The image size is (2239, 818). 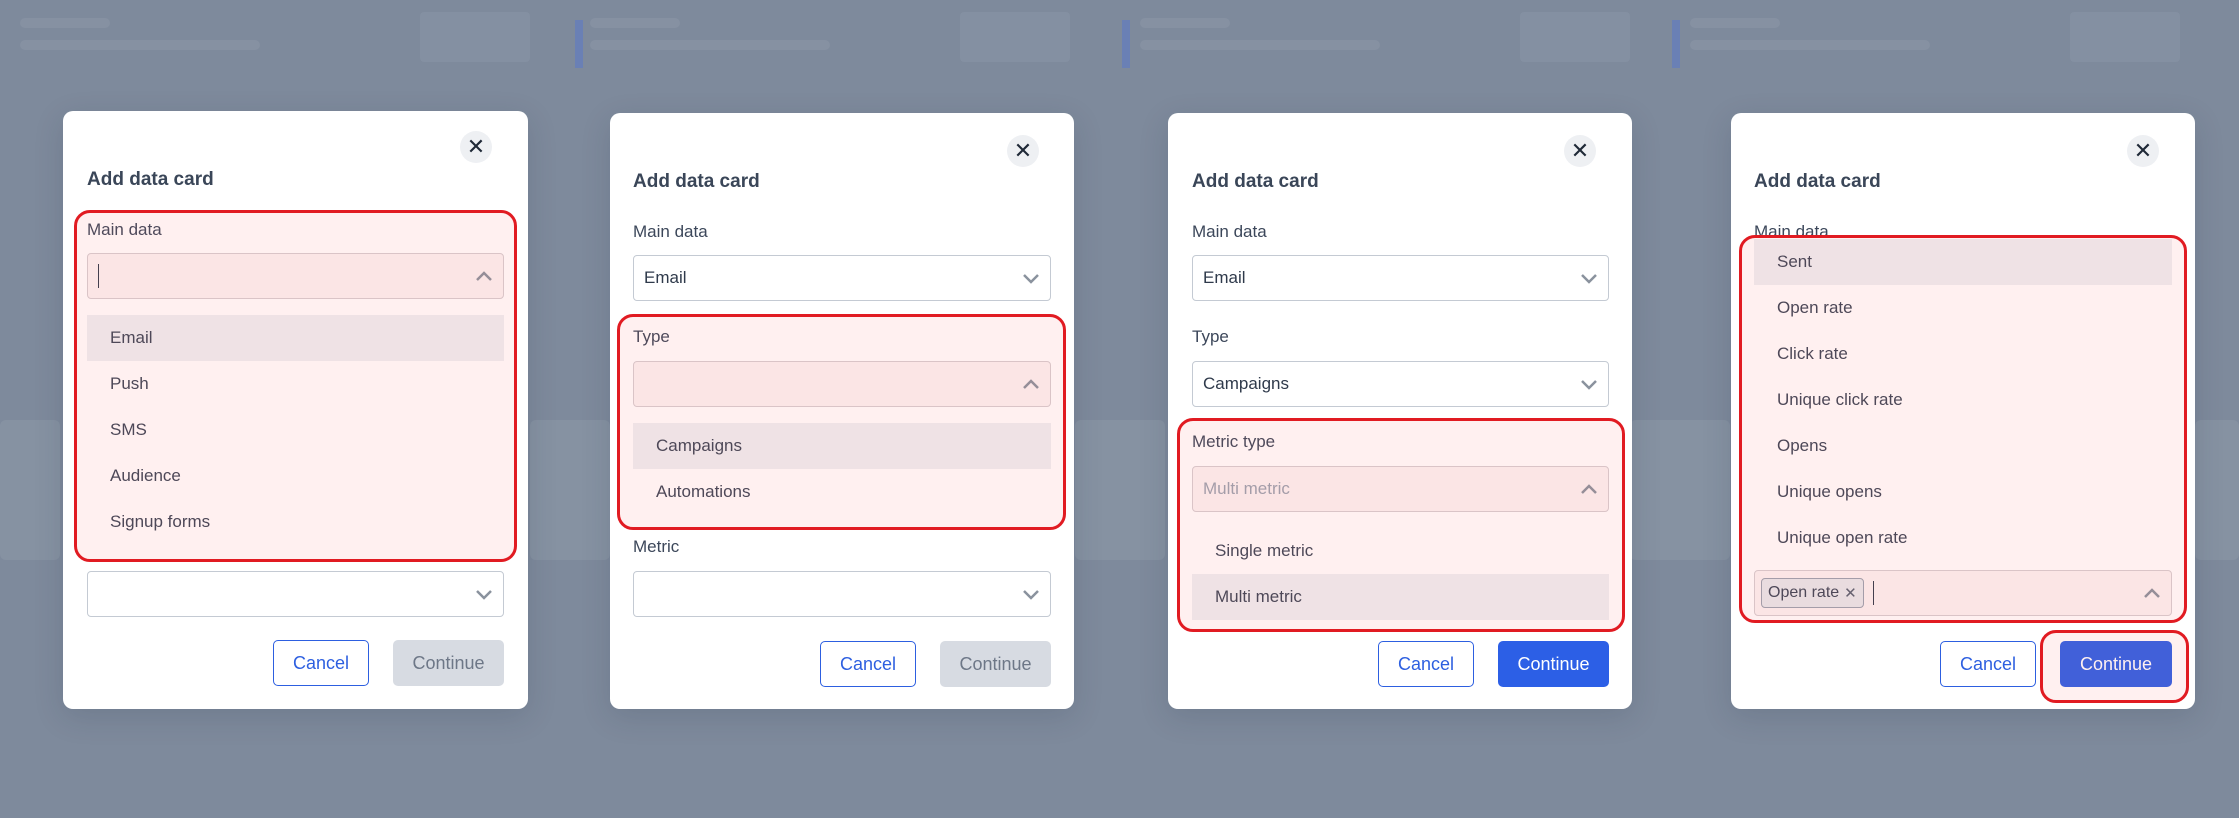 What do you see at coordinates (1963, 262) in the screenshot?
I see `option-sent: Sent` at bounding box center [1963, 262].